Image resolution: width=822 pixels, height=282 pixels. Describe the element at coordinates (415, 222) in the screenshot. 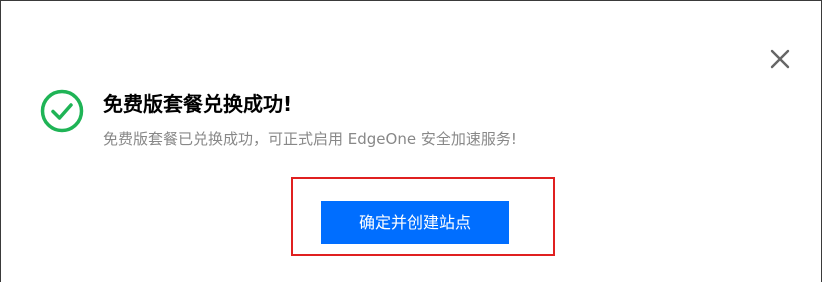

I see `confirm-create-site-button: 确定并创建站点` at that location.